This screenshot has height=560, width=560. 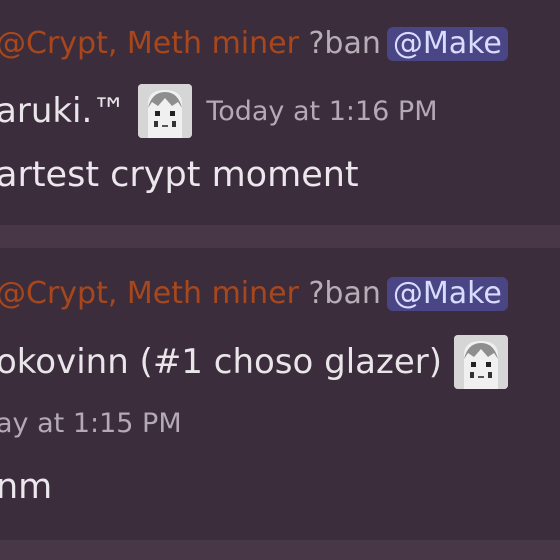 What do you see at coordinates (321, 111) in the screenshot?
I see `message-timestamp: Today at 1:16 PM` at bounding box center [321, 111].